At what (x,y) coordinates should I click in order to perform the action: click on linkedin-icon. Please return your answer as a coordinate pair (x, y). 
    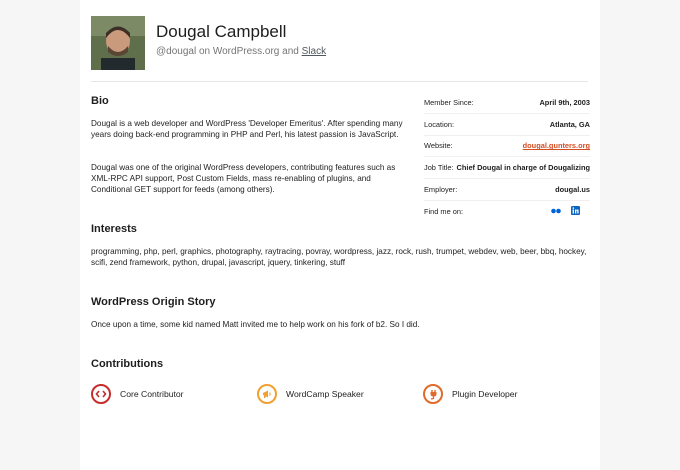
    Looking at the image, I should click on (575, 211).